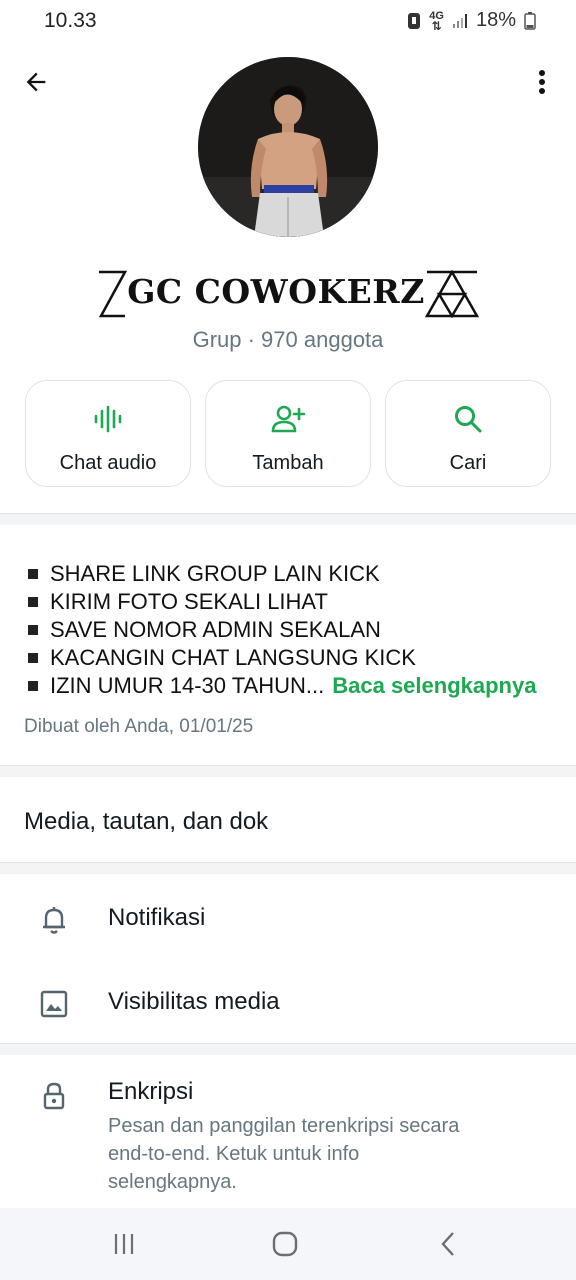  Describe the element at coordinates (530, 20) in the screenshot. I see `battery-icon` at that location.